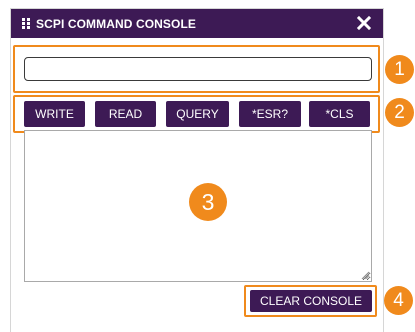 This screenshot has height=332, width=415. What do you see at coordinates (311, 301) in the screenshot?
I see `clear-console-button: CLEAR CONSOLE` at bounding box center [311, 301].